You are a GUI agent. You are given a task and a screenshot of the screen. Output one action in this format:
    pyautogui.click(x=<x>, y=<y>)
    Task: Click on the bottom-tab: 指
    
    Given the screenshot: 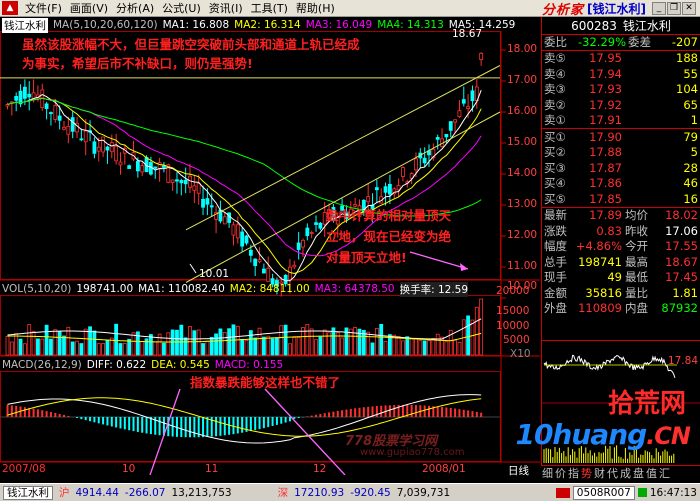 What is the action you would take?
    pyautogui.click(x=573, y=473)
    